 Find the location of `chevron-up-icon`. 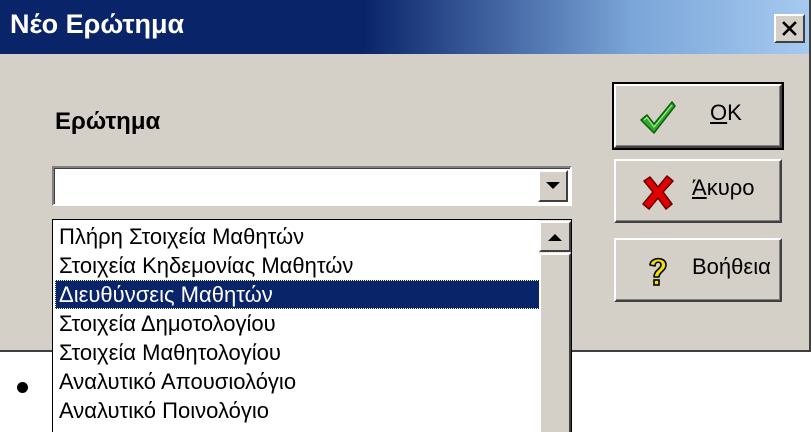

chevron-up-icon is located at coordinates (555, 237).